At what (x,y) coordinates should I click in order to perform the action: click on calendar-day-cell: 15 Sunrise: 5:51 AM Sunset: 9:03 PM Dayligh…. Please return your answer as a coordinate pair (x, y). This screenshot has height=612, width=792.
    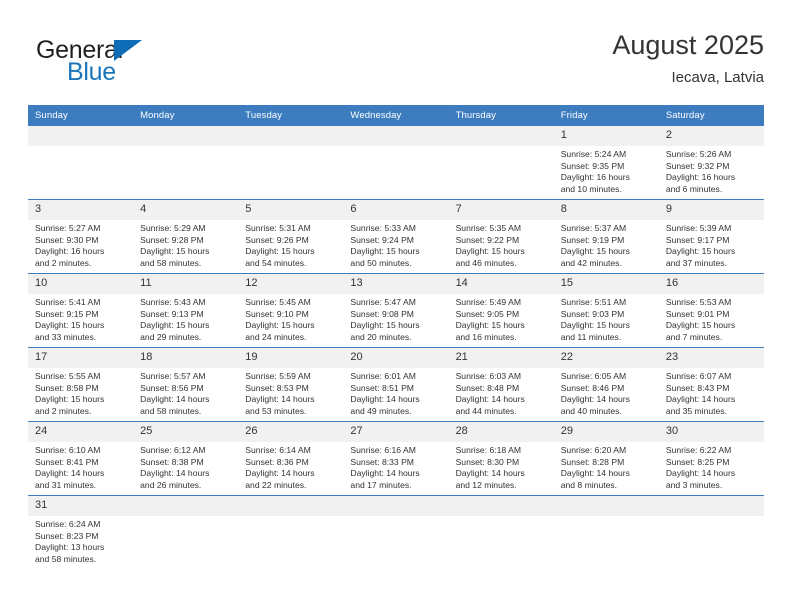
    Looking at the image, I should click on (606, 310).